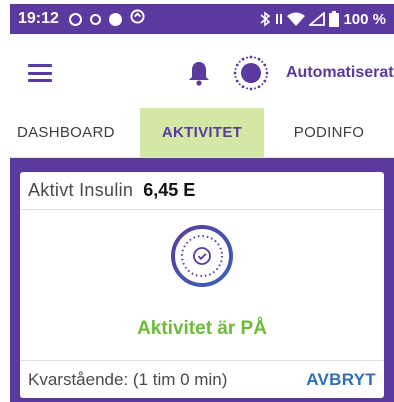 The width and height of the screenshot is (394, 402). What do you see at coordinates (317, 19) in the screenshot?
I see `signal-icon` at bounding box center [317, 19].